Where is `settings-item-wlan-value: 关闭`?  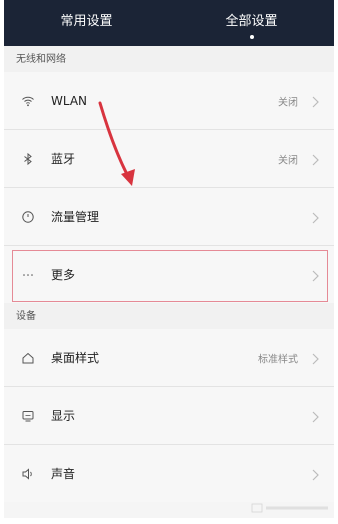 settings-item-wlan-value: 关闭 is located at coordinates (288, 102).